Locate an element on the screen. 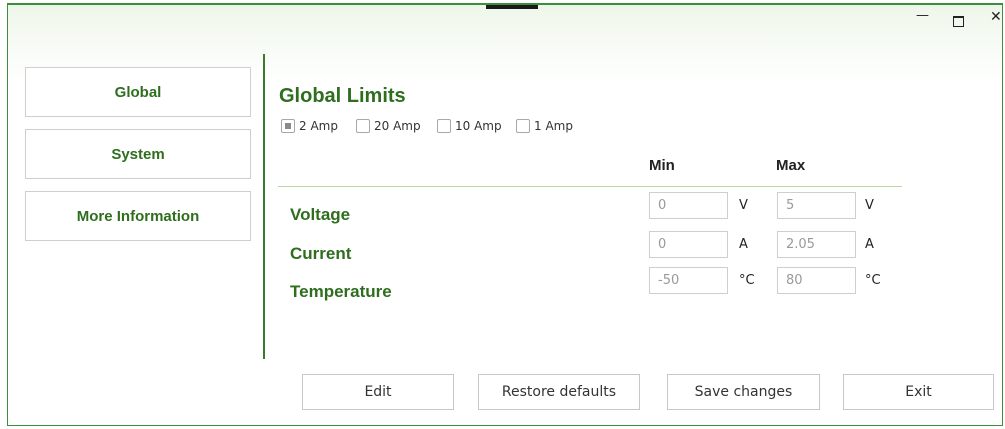 Image resolution: width=1005 pixels, height=429 pixels. max-column-header: Max is located at coordinates (791, 165).